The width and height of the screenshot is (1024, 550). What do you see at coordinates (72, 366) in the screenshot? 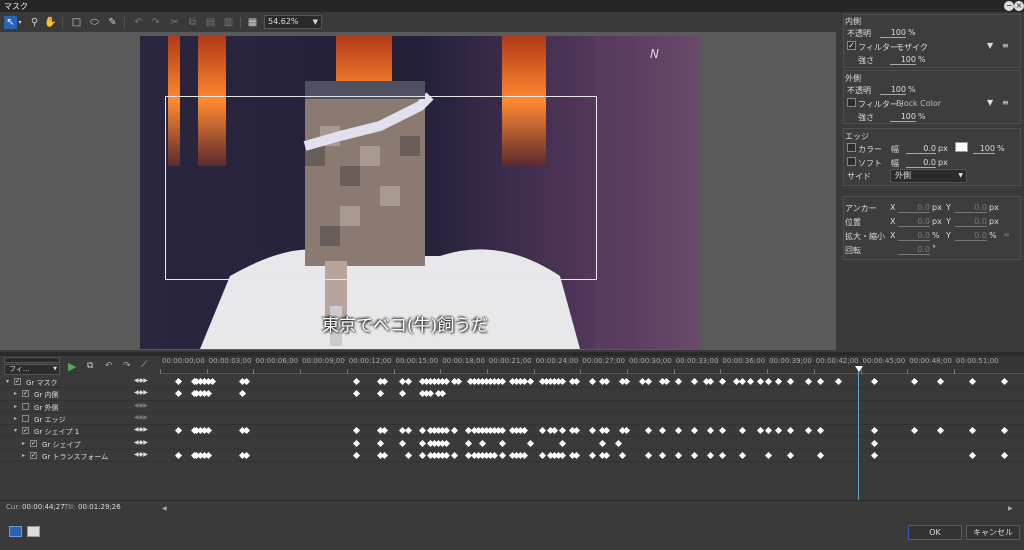
I see `play-icon: ▶` at bounding box center [72, 366].